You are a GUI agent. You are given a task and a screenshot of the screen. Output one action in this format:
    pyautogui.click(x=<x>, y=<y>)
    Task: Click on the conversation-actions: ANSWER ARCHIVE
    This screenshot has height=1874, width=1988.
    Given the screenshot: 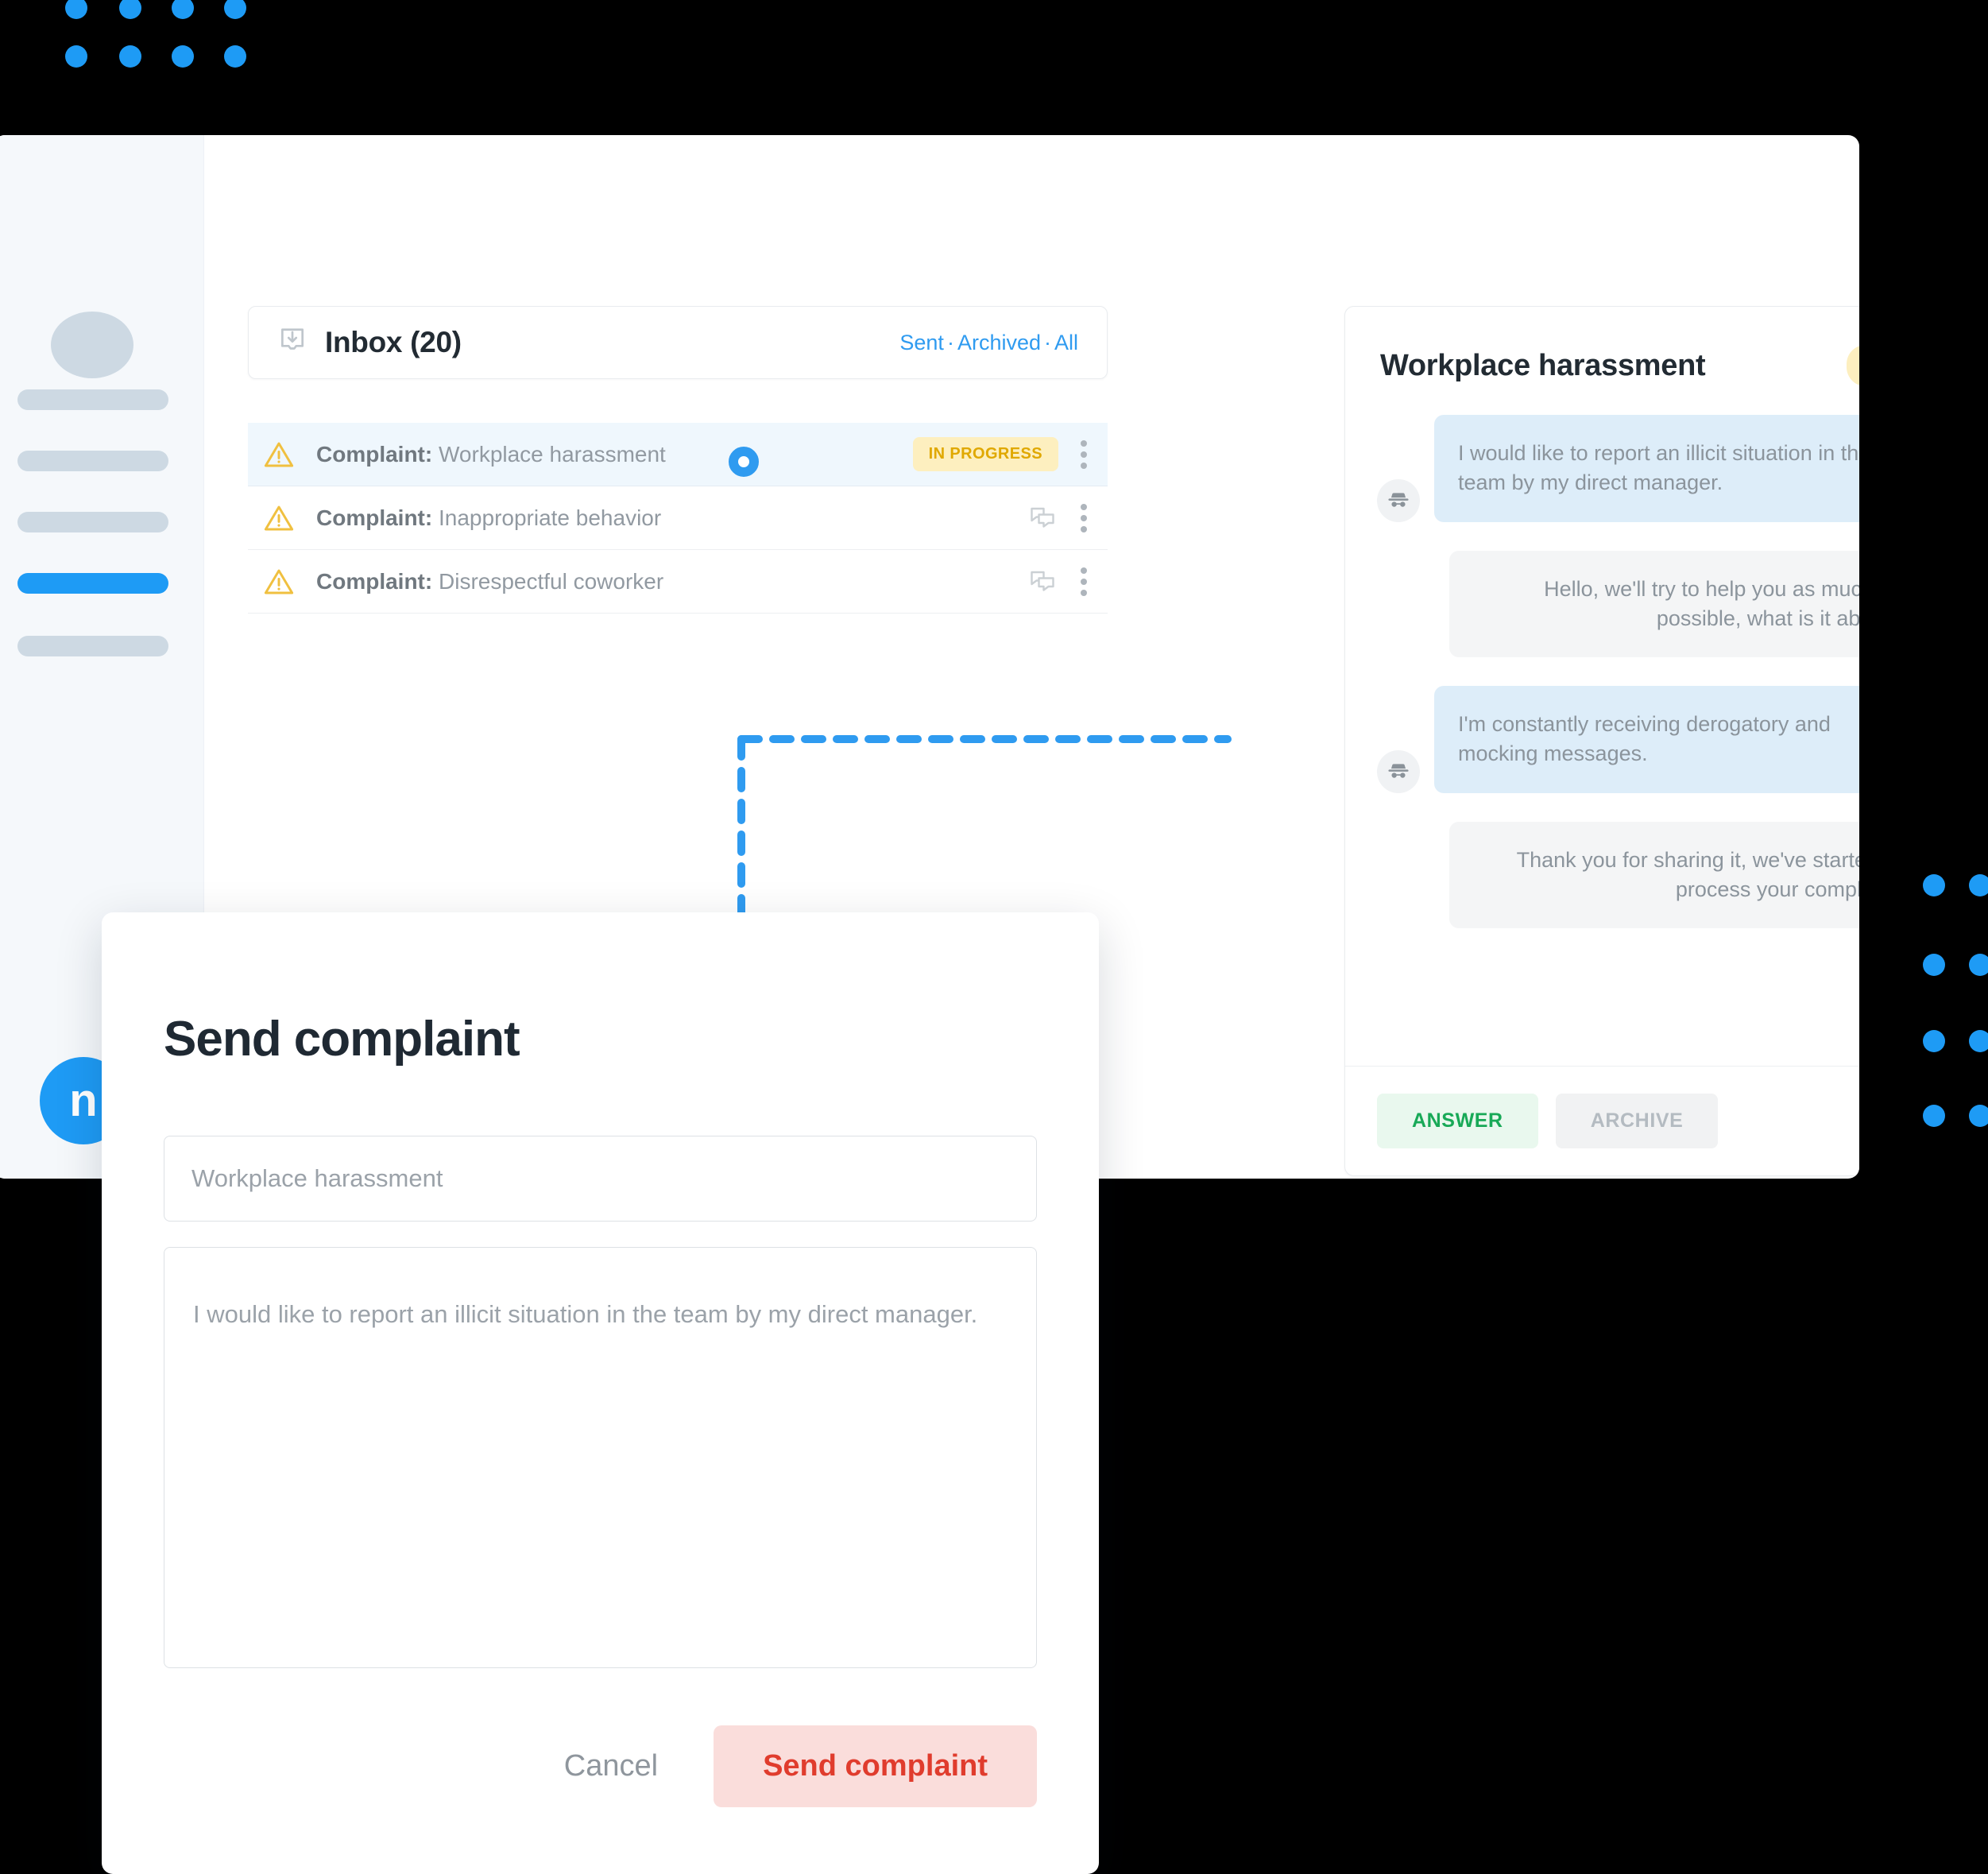 What is the action you would take?
    pyautogui.click(x=1602, y=1121)
    